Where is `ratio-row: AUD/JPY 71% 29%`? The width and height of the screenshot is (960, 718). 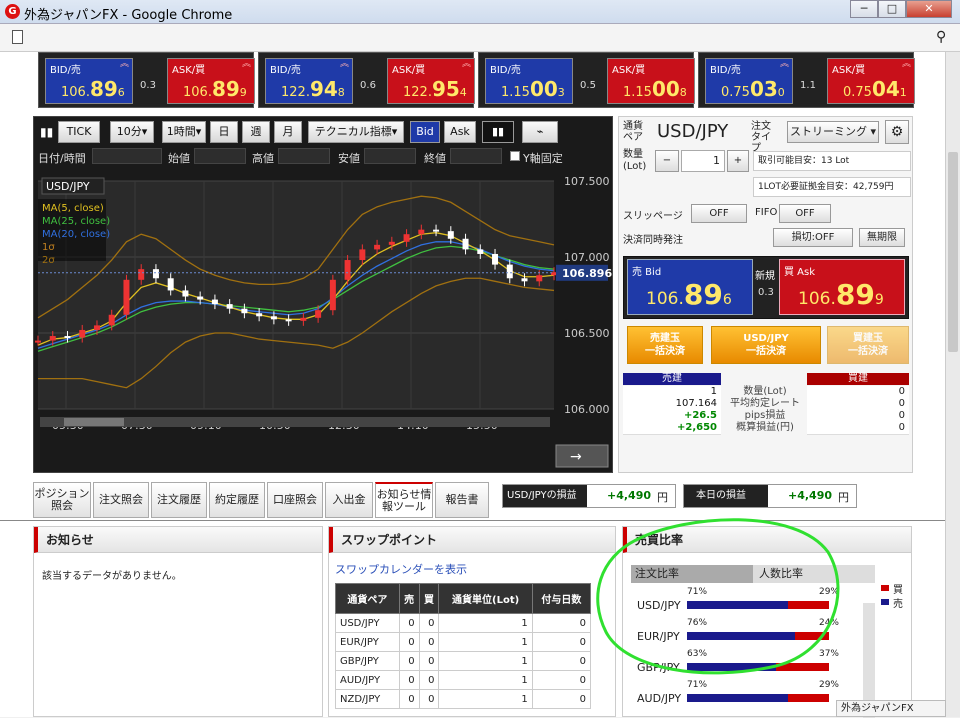 ratio-row: AUD/JPY 71% 29% is located at coordinates (735, 694).